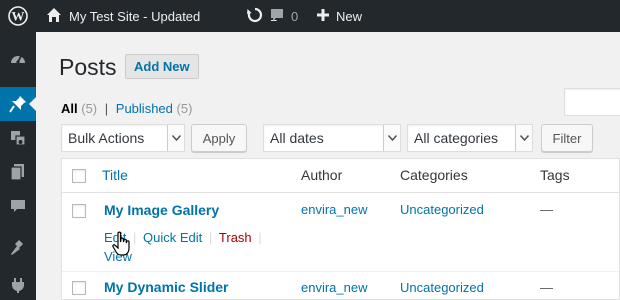 The image size is (620, 300). Describe the element at coordinates (295, 16) in the screenshot. I see `comments-count: 0` at that location.